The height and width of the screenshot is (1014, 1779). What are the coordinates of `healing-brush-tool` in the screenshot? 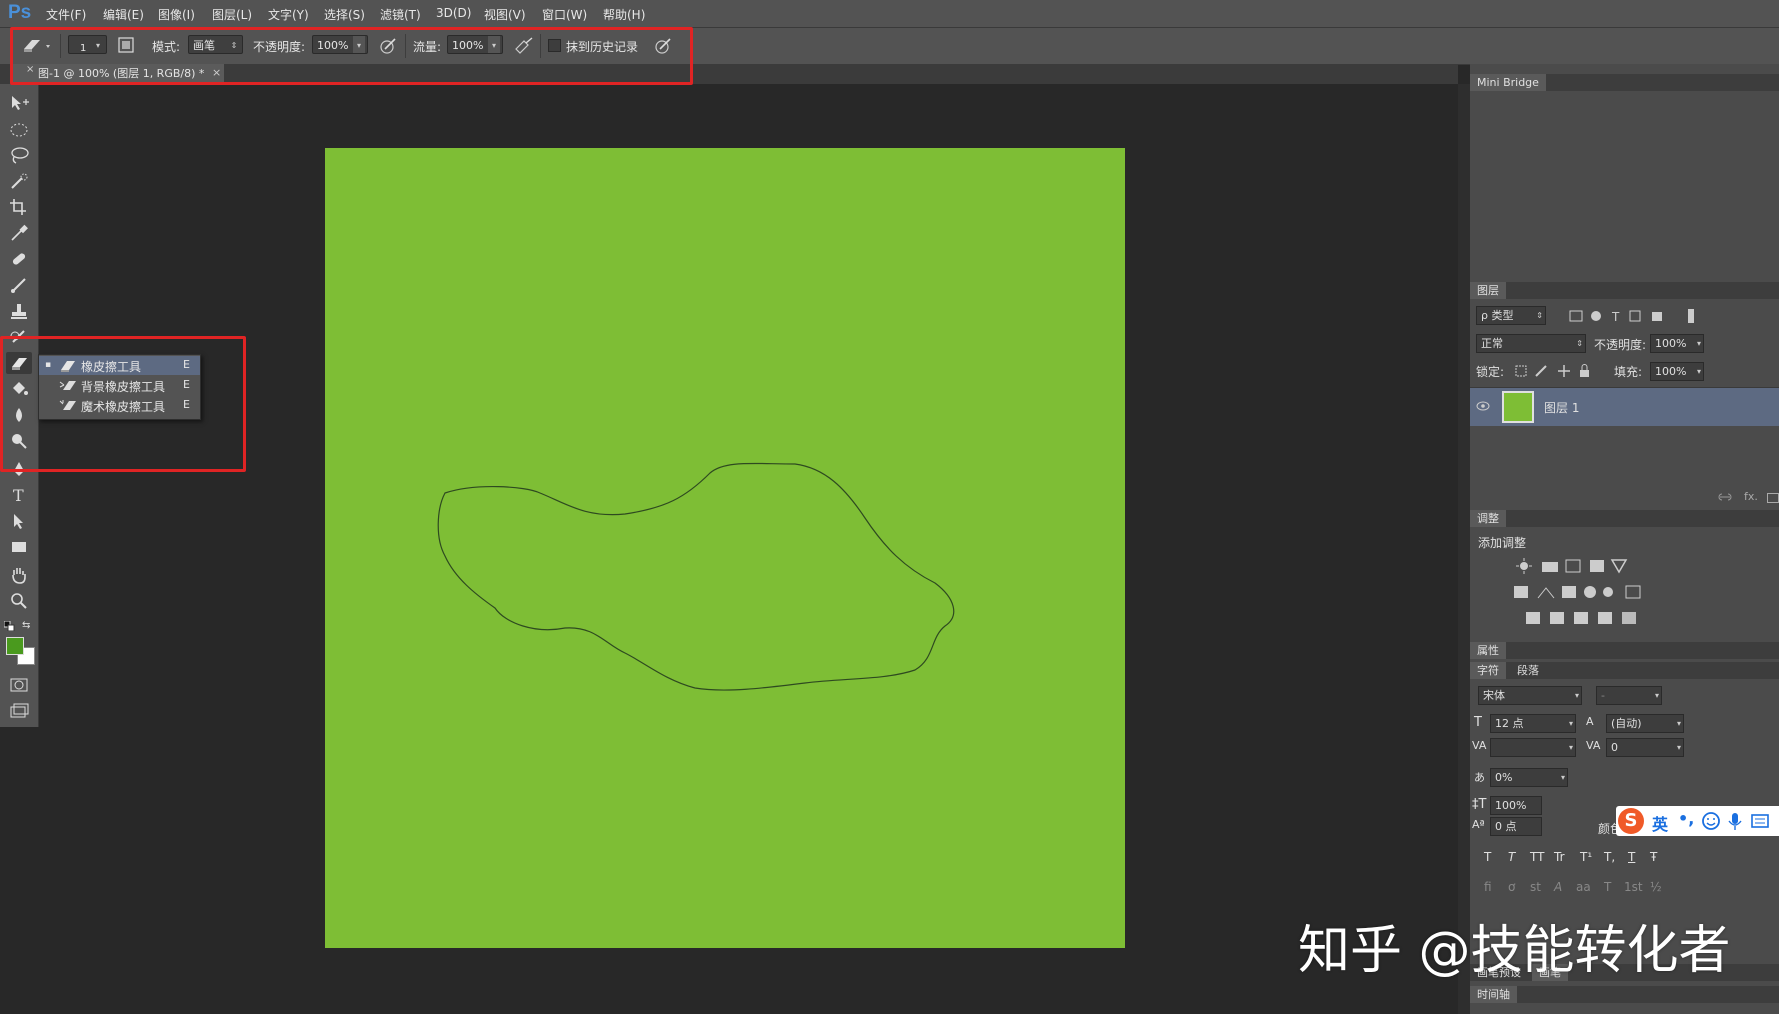 It's located at (19, 259).